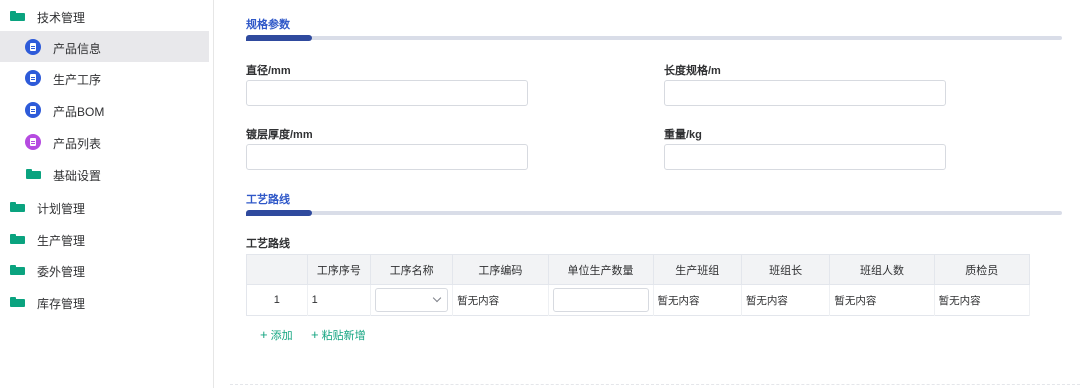 The width and height of the screenshot is (1080, 388). I want to click on sidebar-item-production-process: 生产工序, so click(104, 77).